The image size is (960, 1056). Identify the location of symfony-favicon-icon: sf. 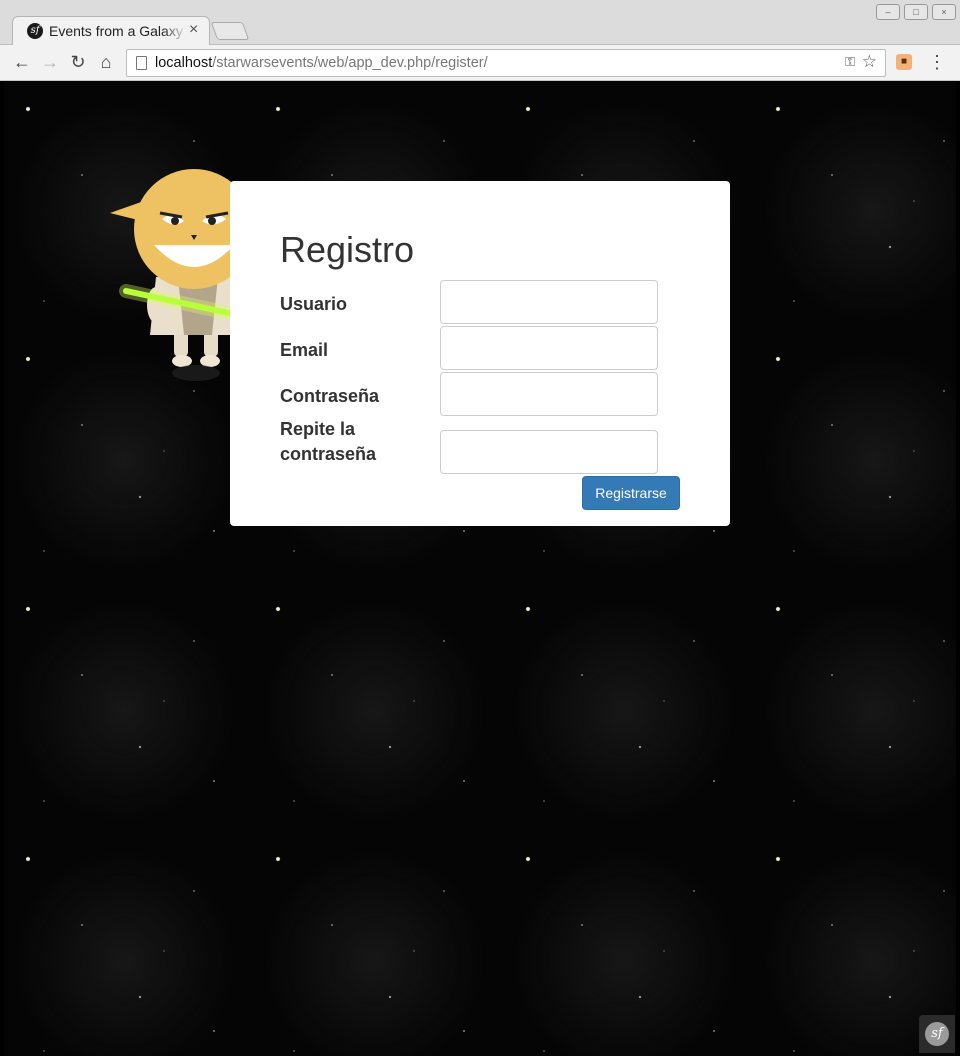
(35, 31).